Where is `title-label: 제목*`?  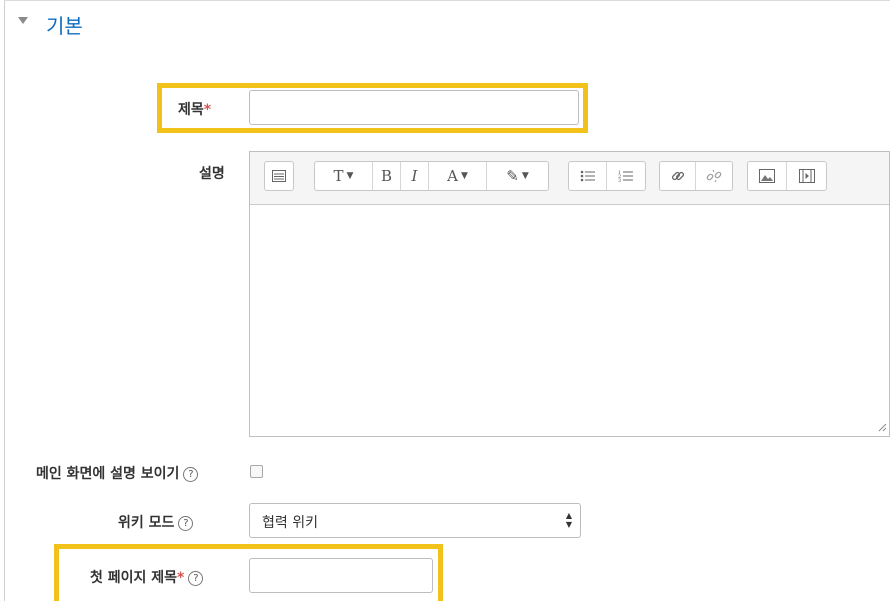
title-label: 제목* is located at coordinates (194, 109).